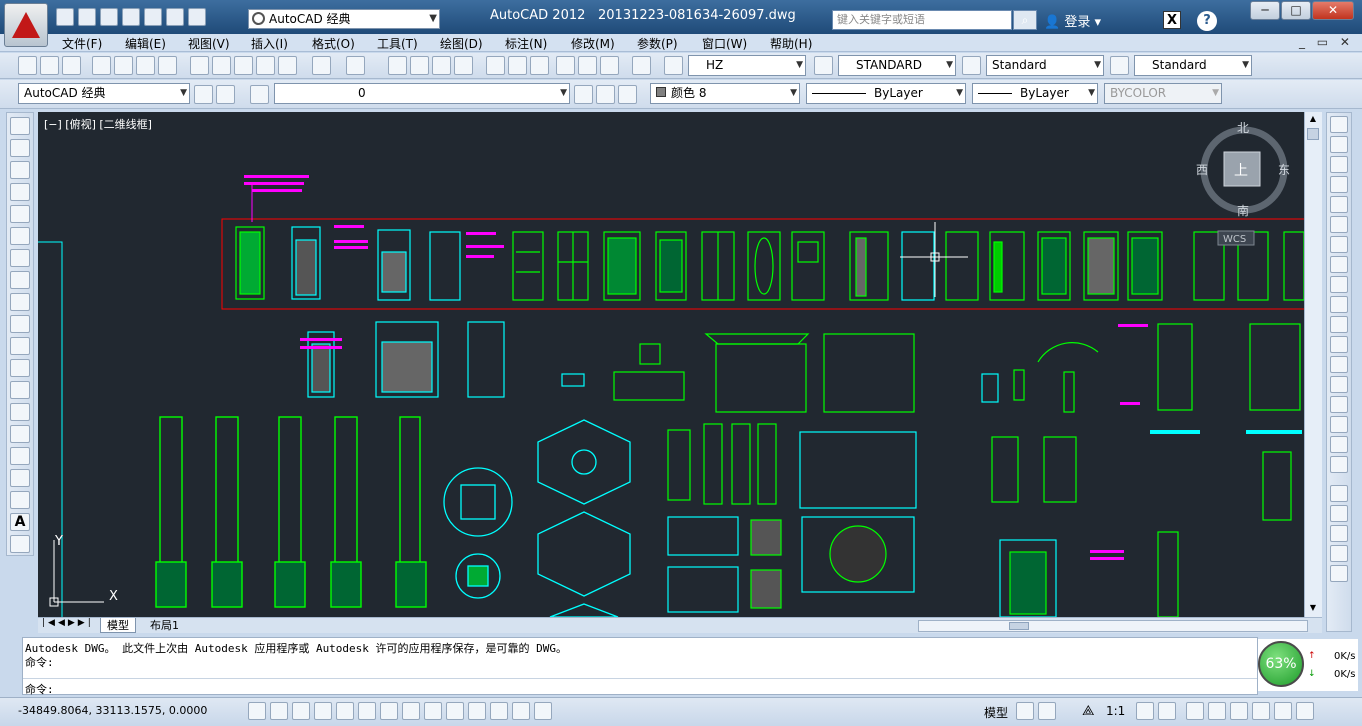 This screenshot has width=1362, height=726. What do you see at coordinates (747, 65) in the screenshot?
I see `text-style-dropdown: HZ ▼` at bounding box center [747, 65].